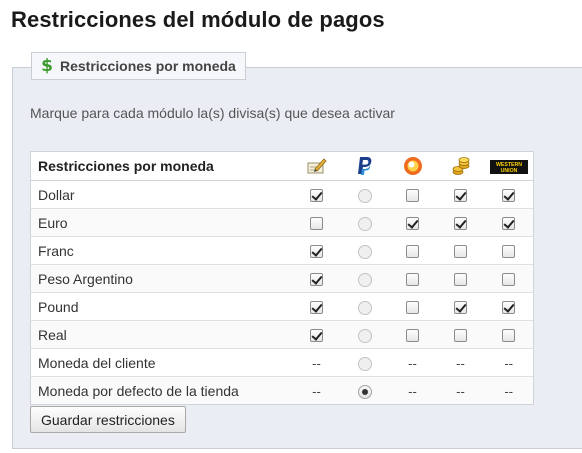 This screenshot has height=453, width=582. I want to click on table-row: Peso Argentino, so click(282, 278).